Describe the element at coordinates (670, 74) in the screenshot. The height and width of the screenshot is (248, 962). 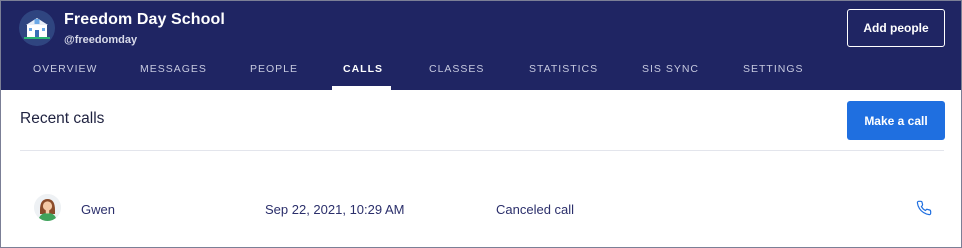
I see `tab-sis-sync: SIS SYNC` at that location.